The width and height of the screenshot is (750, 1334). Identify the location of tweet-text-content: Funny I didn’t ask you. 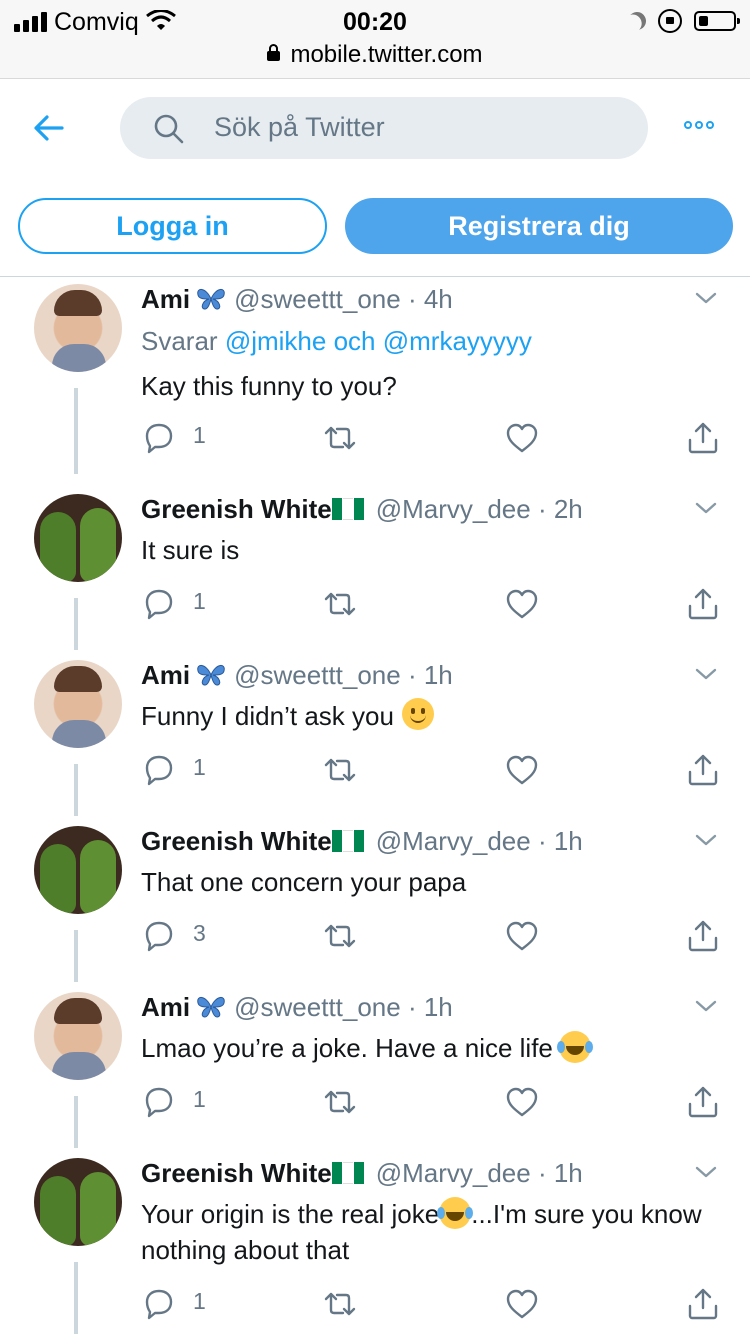
(267, 716).